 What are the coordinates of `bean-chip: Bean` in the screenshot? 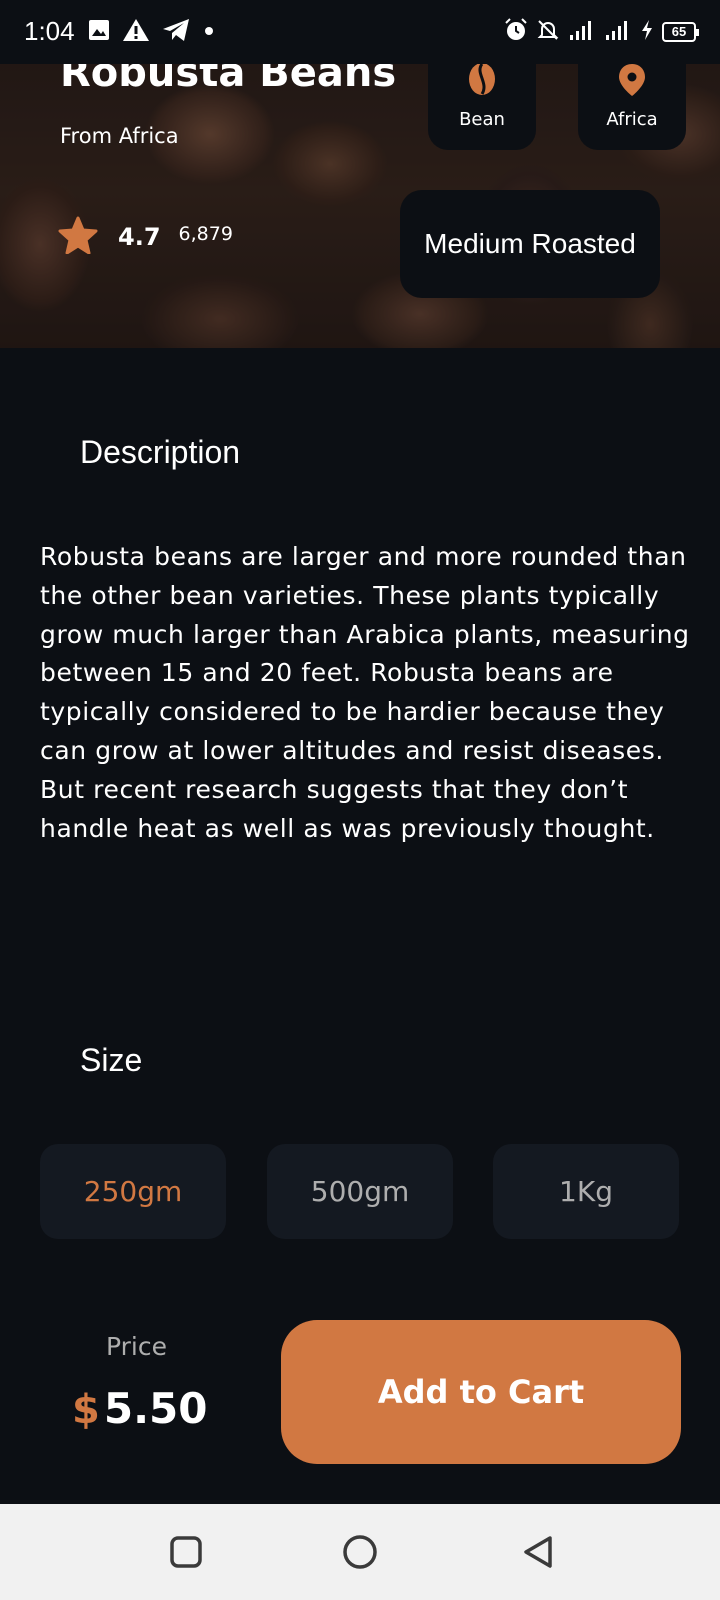 It's located at (482, 107).